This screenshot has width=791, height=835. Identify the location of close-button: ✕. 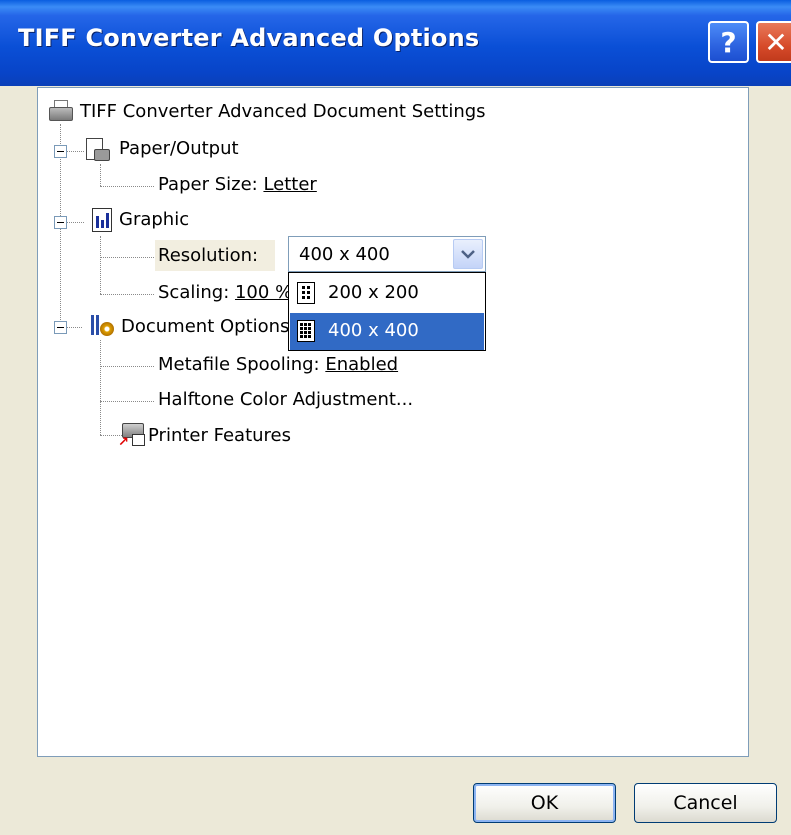
(773, 42).